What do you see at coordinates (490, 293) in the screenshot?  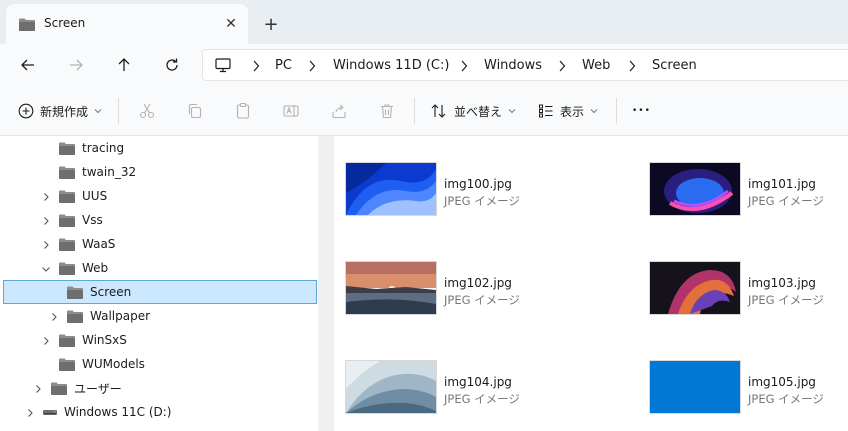 I see `file-item-img102: img102.jpg JPEG イメージ` at bounding box center [490, 293].